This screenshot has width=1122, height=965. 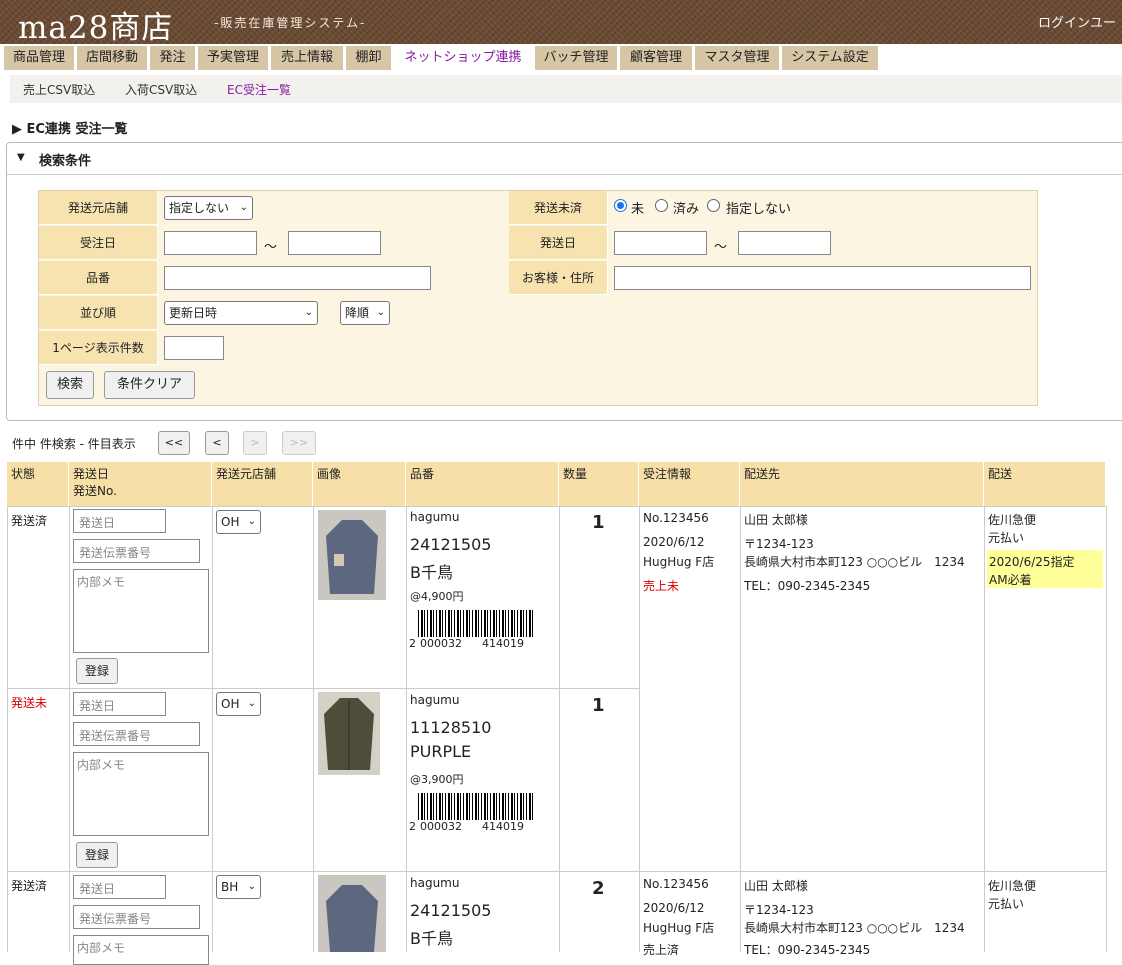 I want to click on barcode-lead: 2, so click(x=412, y=826).